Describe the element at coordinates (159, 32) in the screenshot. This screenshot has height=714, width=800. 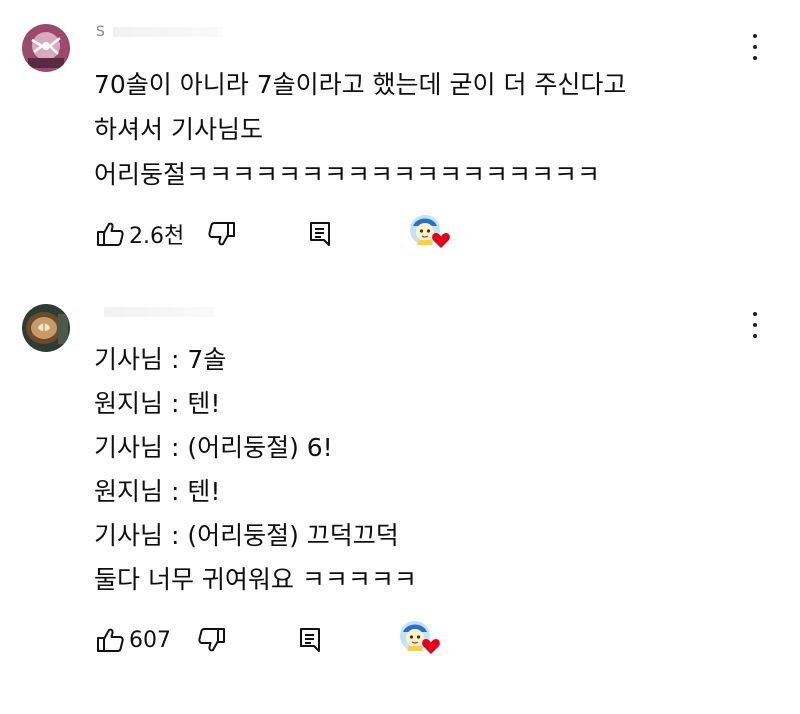
I see `comment-author: S` at that location.